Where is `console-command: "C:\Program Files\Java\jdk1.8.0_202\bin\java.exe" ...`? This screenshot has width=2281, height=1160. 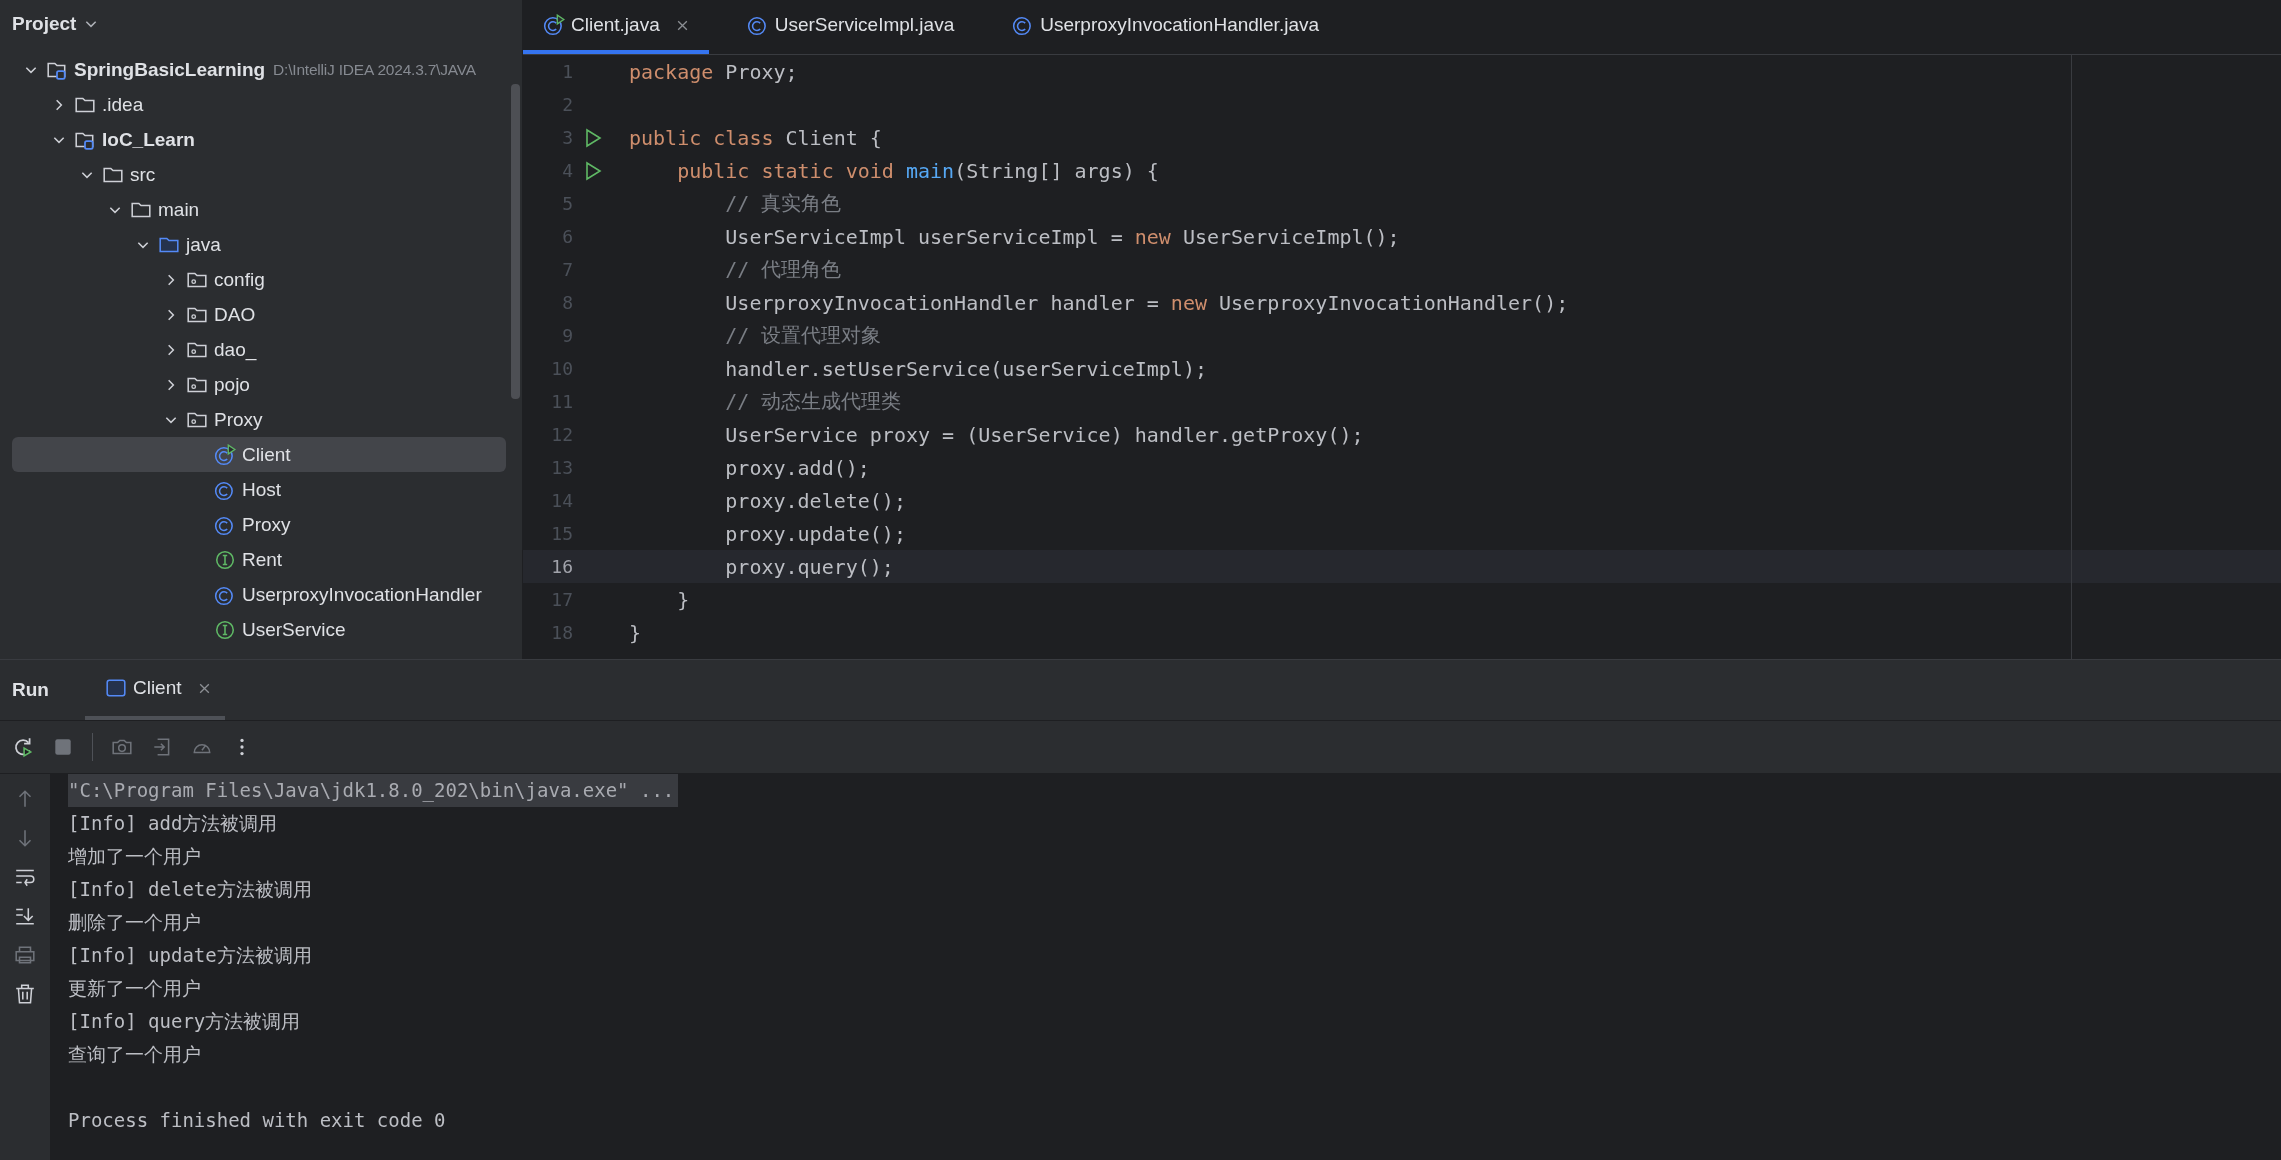 console-command: "C:\Program Files\Java\jdk1.8.0_202\bin\java.exe" ... is located at coordinates (373, 790).